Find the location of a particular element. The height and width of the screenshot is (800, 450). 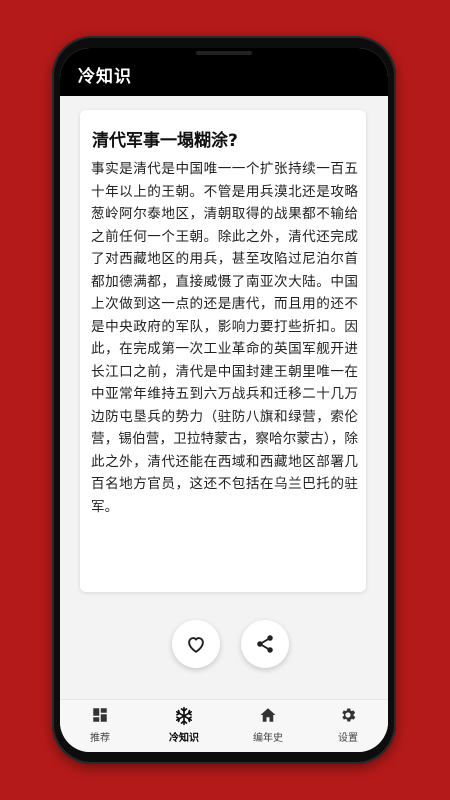

nav-item-chronicle: 编年史 is located at coordinates (268, 725).